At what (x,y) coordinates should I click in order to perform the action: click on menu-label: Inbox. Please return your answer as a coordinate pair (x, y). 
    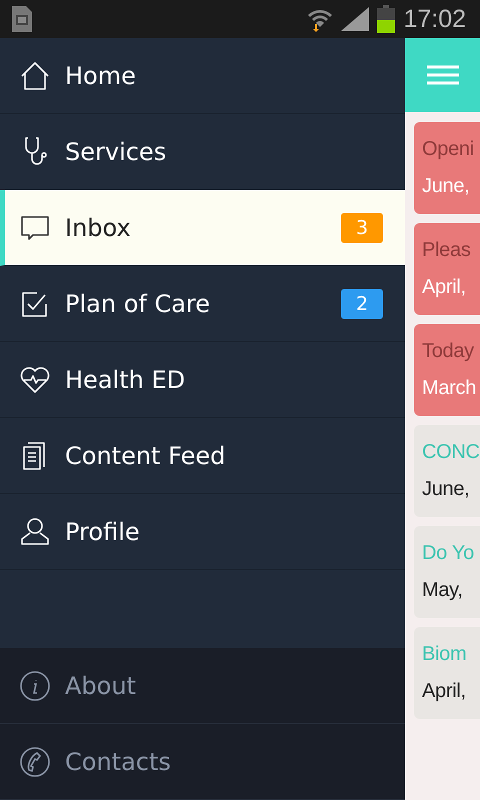
    Looking at the image, I should click on (98, 228).